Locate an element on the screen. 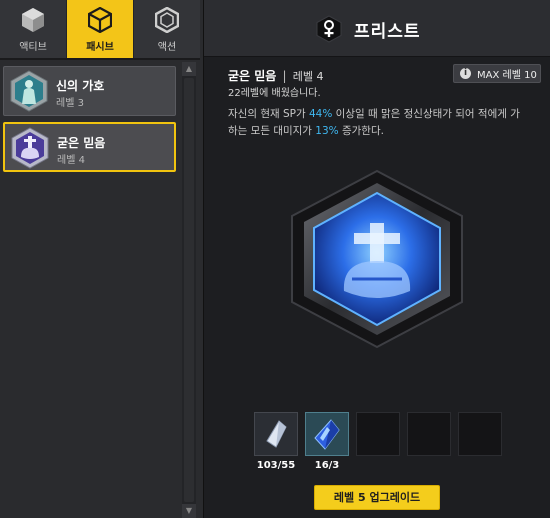 The width and height of the screenshot is (550, 518). skill-large-icon is located at coordinates (377, 259).